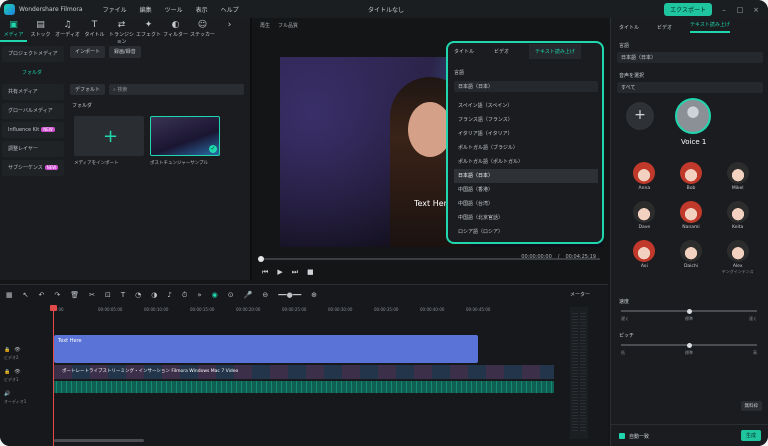 The width and height of the screenshot is (768, 446). I want to click on popup-language-select: 日本語（日本）, so click(526, 86).